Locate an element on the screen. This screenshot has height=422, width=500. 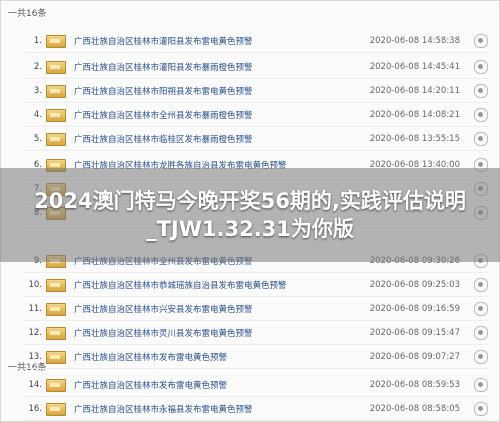
item-title-link: 广西壮族自治区桂林市灵川县发布雷电黄色预警 is located at coordinates (221, 333).